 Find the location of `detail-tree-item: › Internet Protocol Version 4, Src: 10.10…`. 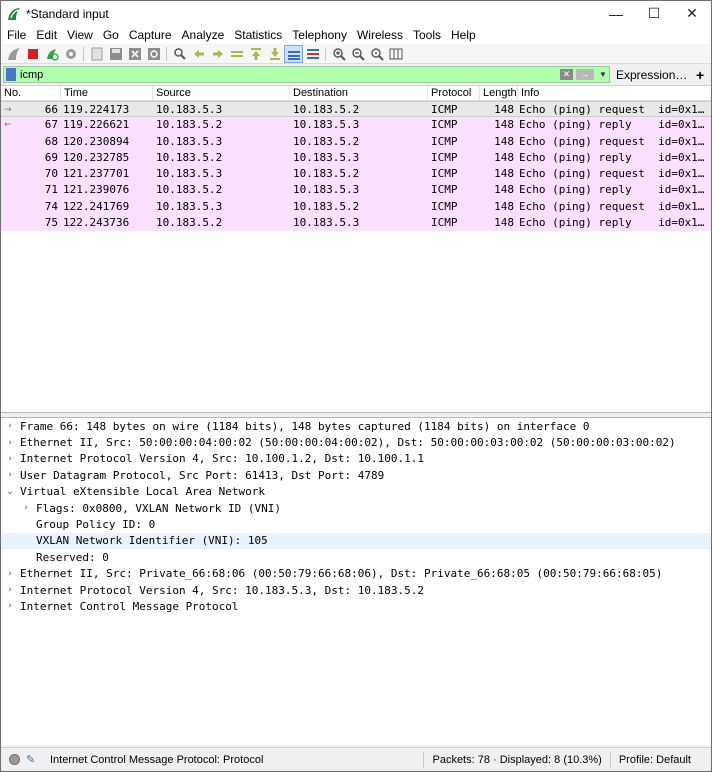

detail-tree-item: › Internet Protocol Version 4, Src: 10.10… is located at coordinates (356, 459).